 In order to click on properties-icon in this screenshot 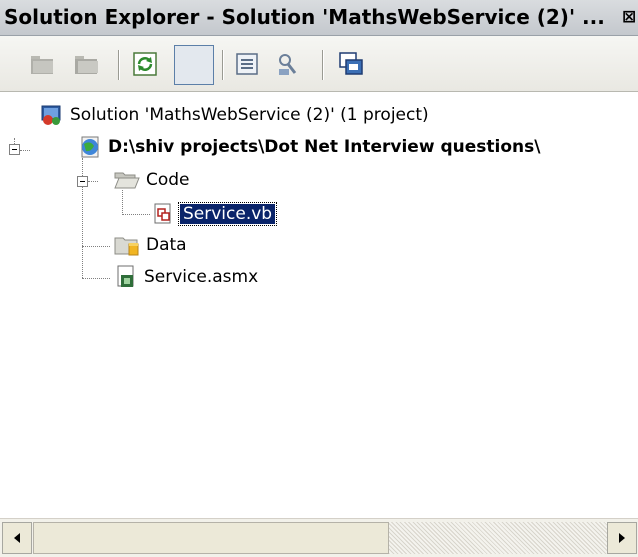, I will do `click(247, 64)`.